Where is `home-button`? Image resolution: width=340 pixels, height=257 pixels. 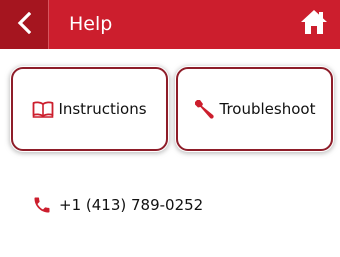
home-button is located at coordinates (314, 24).